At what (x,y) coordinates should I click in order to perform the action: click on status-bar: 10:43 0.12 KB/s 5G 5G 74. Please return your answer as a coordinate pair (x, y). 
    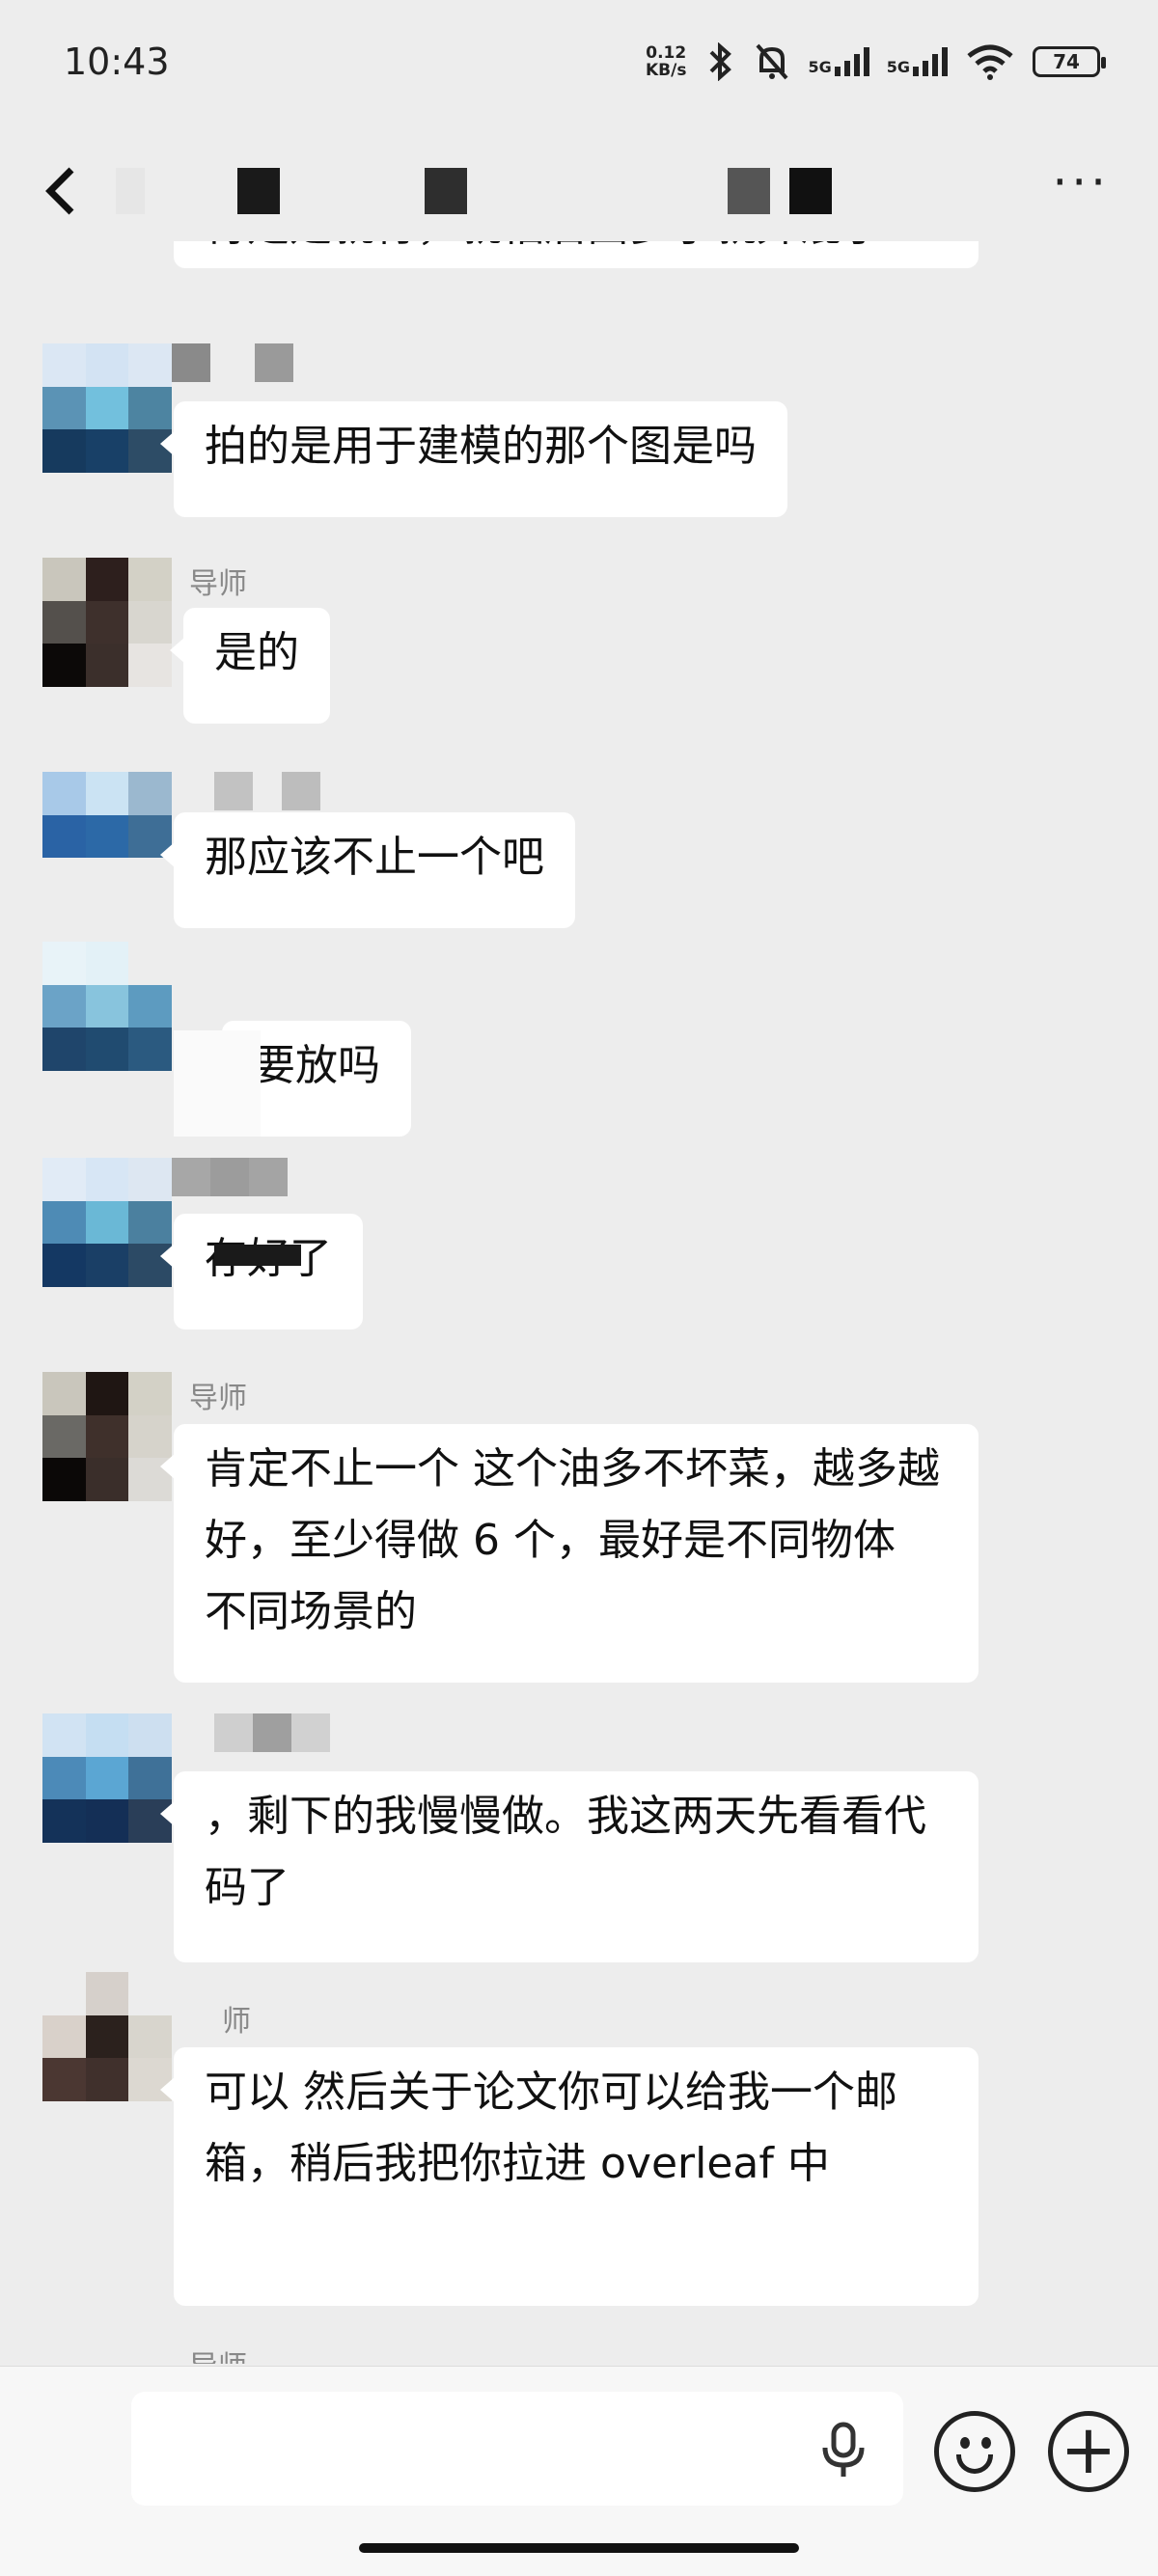
    Looking at the image, I should click on (579, 63).